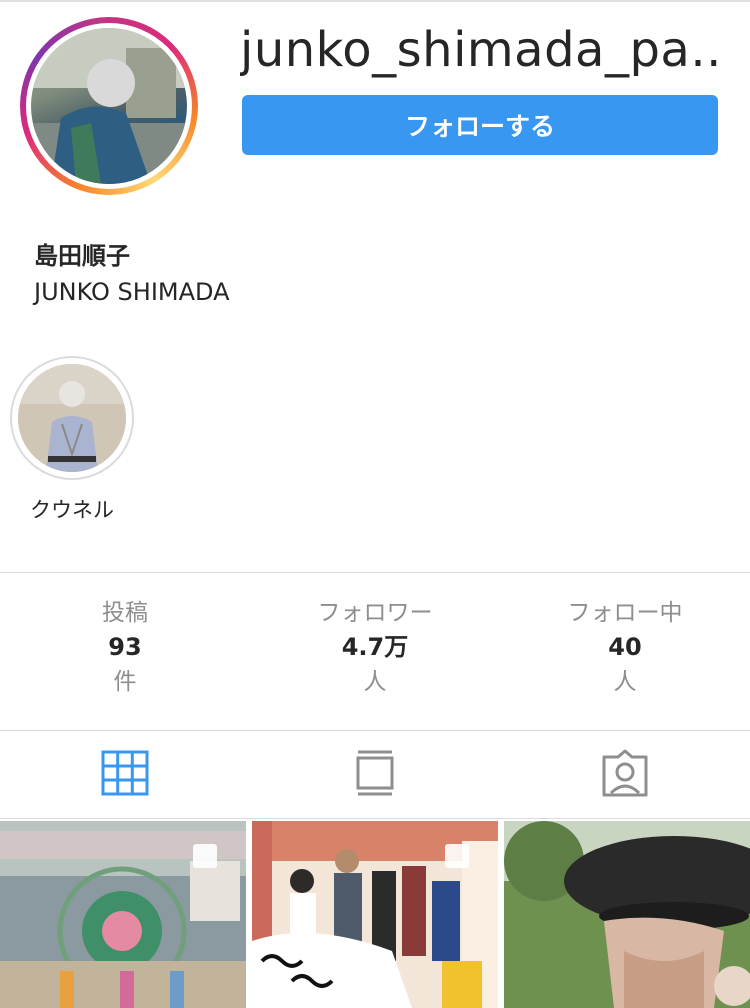 This screenshot has height=1008, width=750. I want to click on stat-value: 4.7万, so click(375, 647).